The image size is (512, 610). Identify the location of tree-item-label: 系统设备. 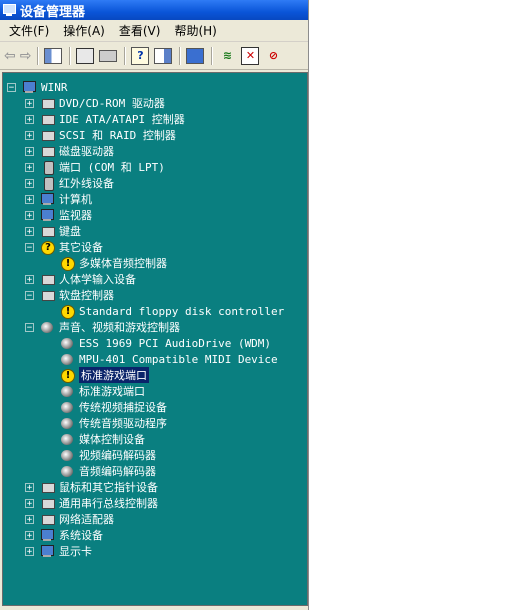
(81, 535).